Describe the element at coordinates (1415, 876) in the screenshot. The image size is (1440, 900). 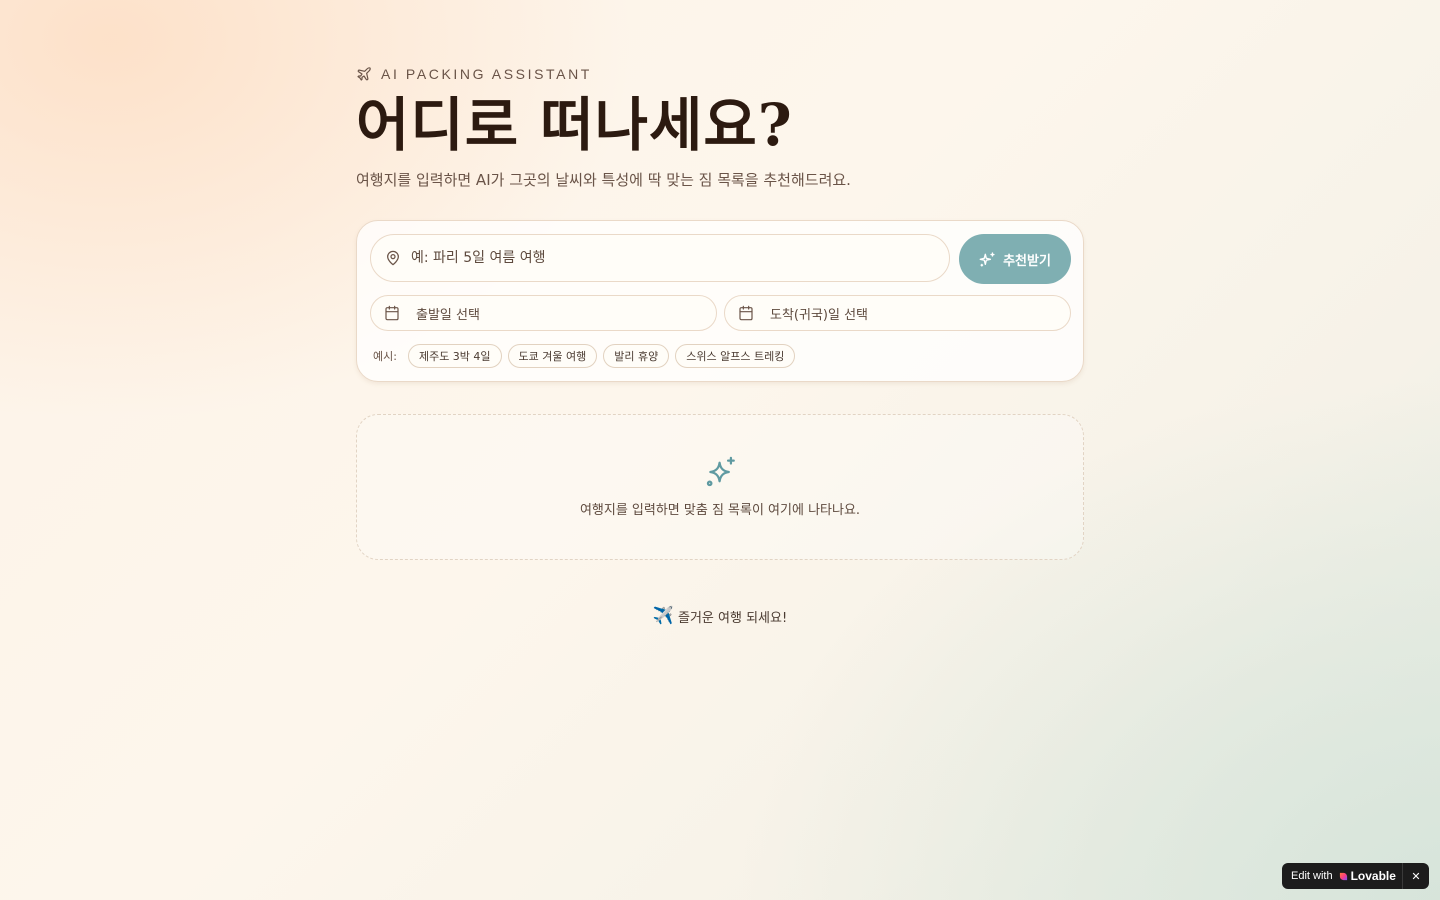
I see `badge-close-button: ✕` at that location.